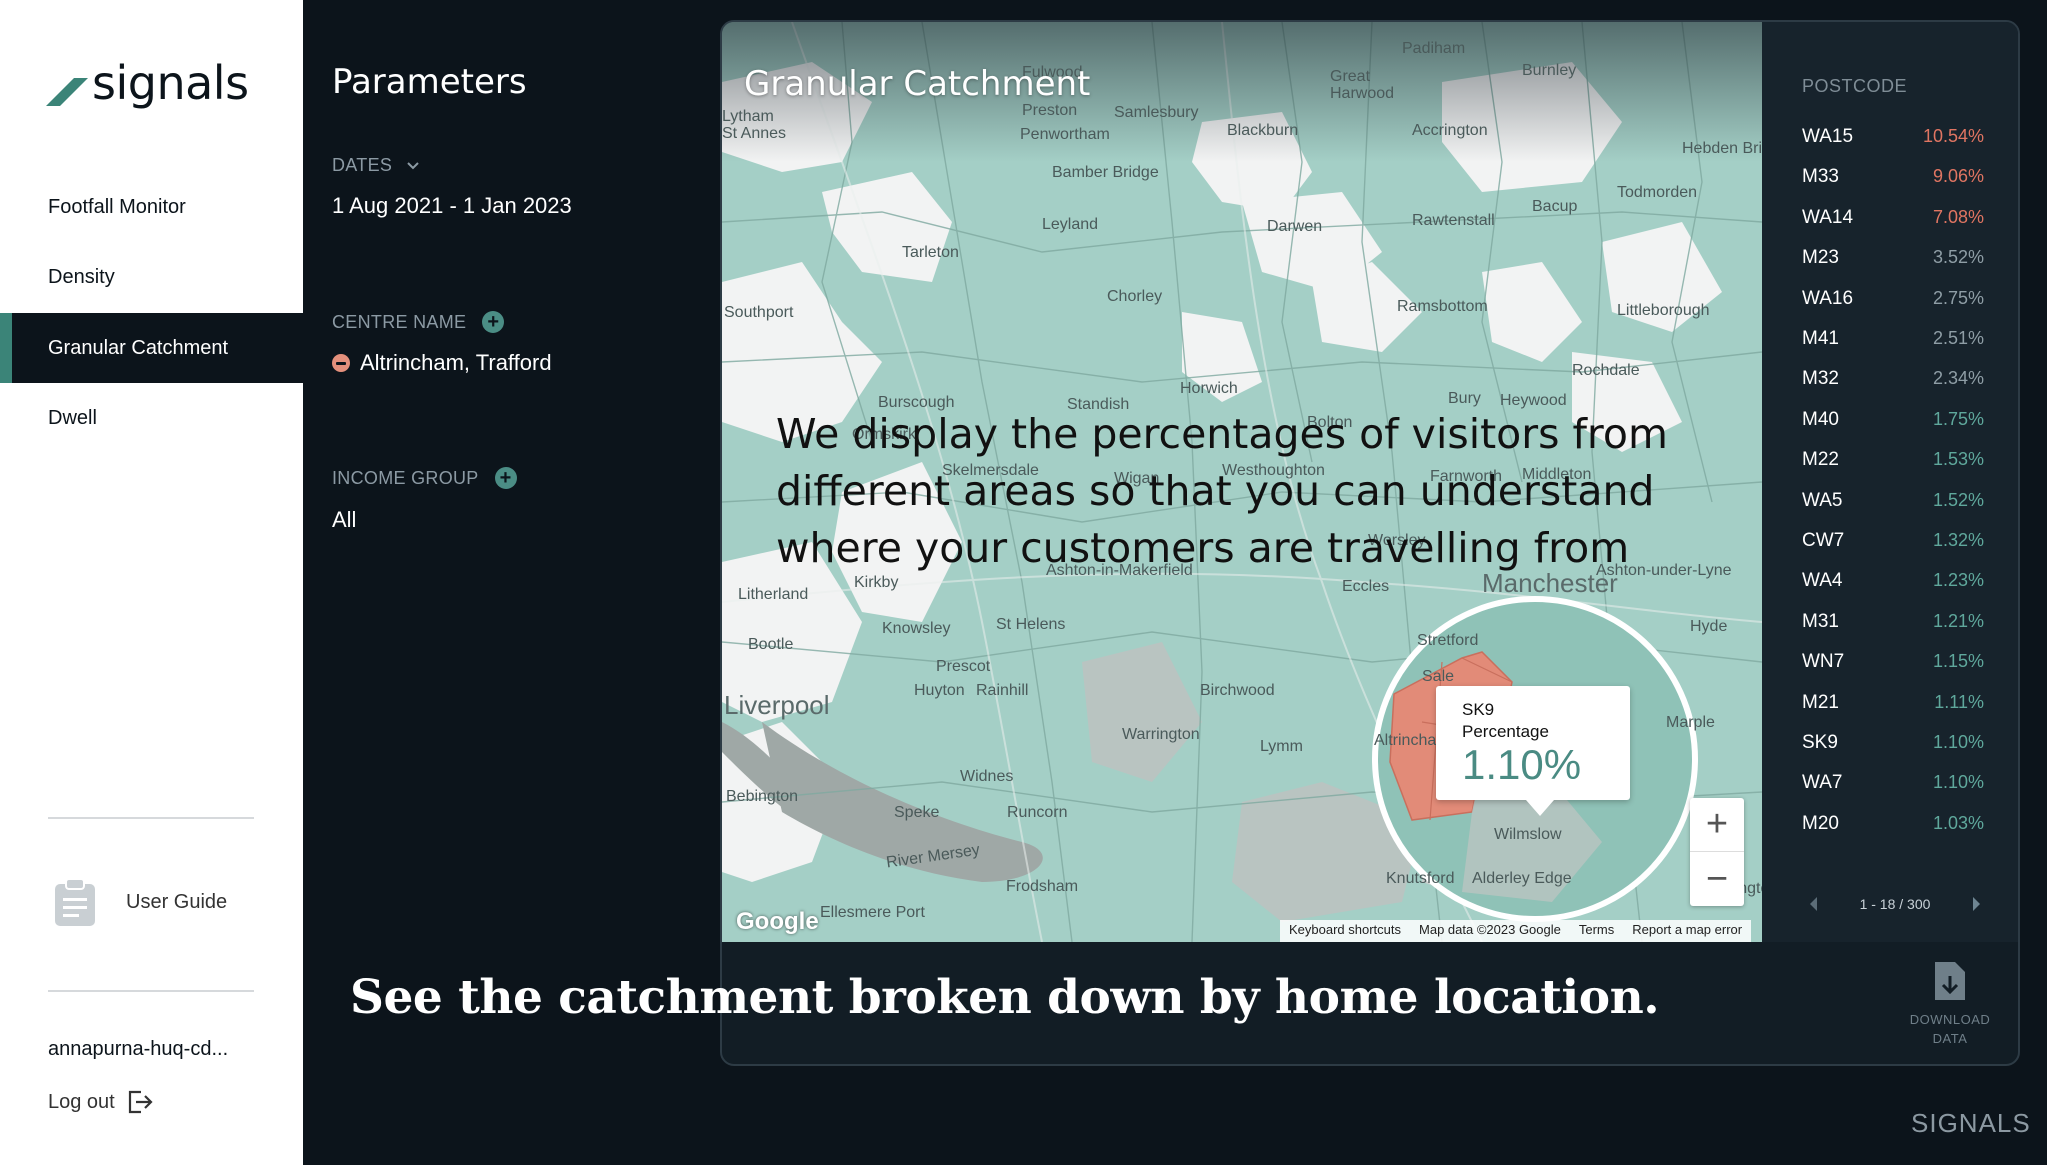 This screenshot has height=1165, width=2047. I want to click on postcode-tooltip: SK9 Percentage 1.10%, so click(1533, 751).